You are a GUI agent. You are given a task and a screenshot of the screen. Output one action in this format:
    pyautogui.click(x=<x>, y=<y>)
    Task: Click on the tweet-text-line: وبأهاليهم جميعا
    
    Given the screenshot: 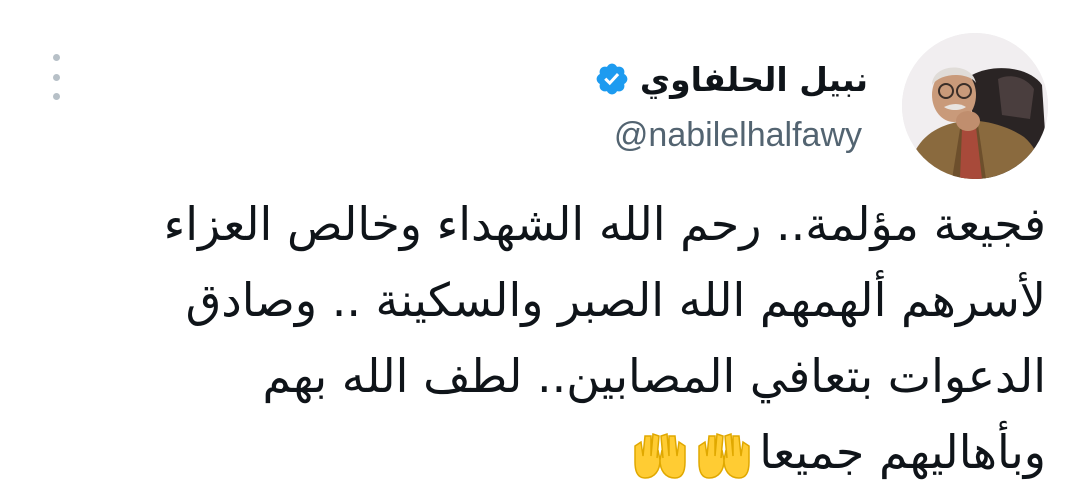 What is the action you would take?
    pyautogui.click(x=902, y=452)
    